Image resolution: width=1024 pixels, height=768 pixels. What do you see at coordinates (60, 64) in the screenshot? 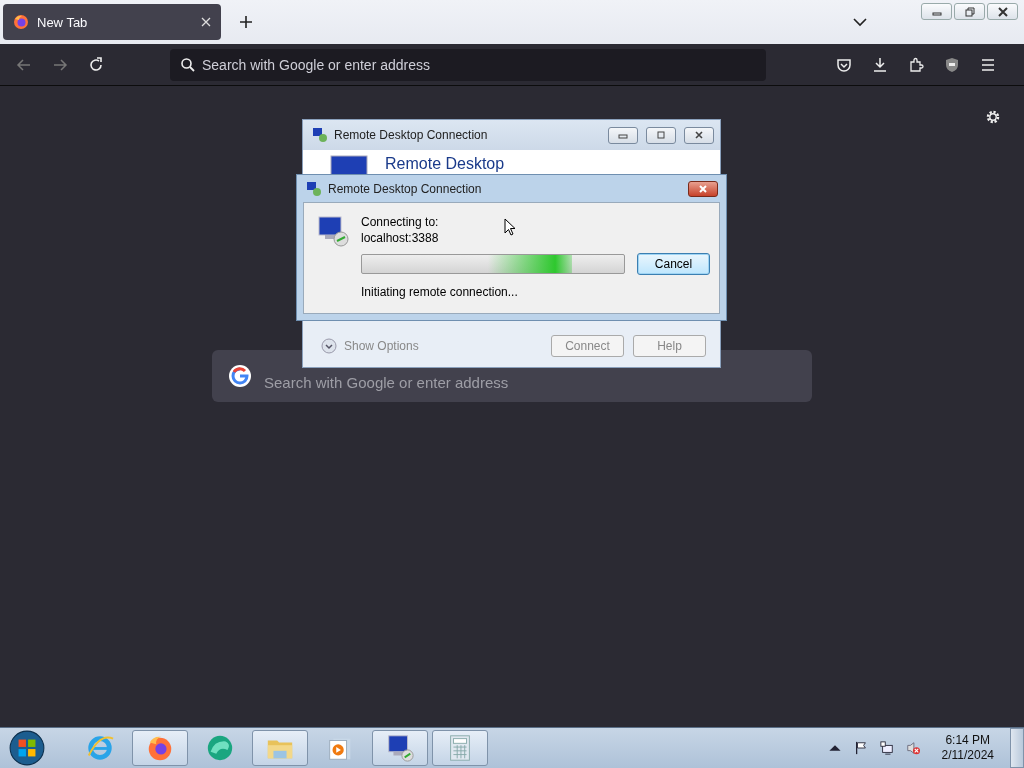
I see `forward-icon` at bounding box center [60, 64].